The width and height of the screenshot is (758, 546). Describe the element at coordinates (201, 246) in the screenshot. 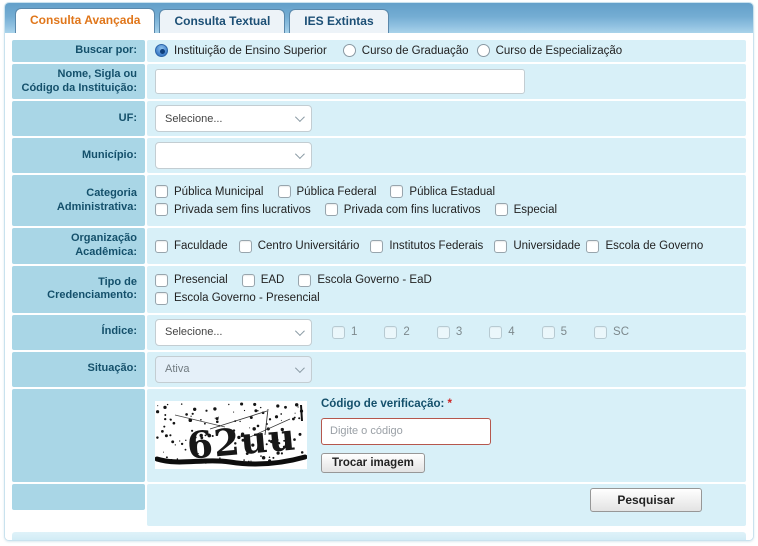

I see `checkbox-label: Faculdade` at that location.